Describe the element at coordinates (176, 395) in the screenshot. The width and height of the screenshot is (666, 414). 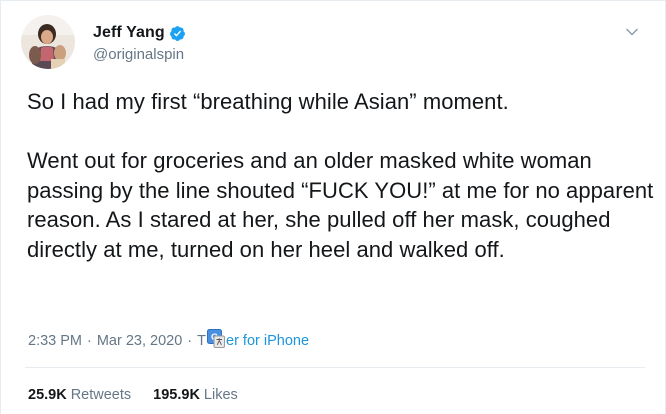
I see `likes-count: 195.9K` at that location.